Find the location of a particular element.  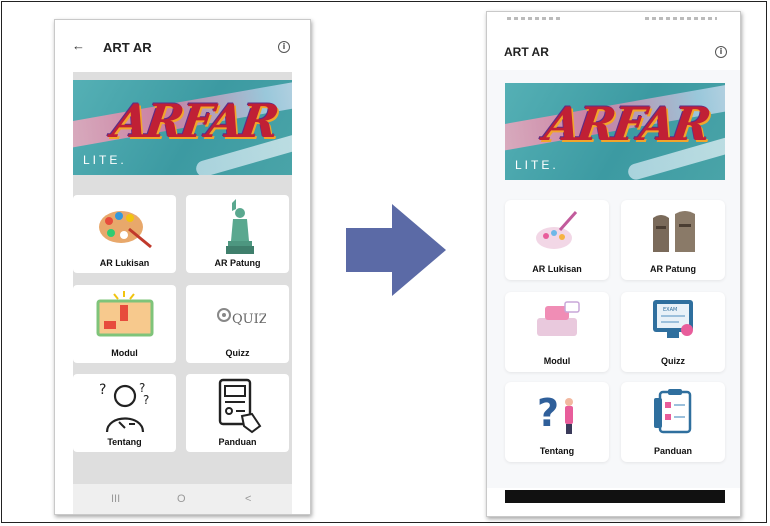

question-person-icon: ? is located at coordinates (555, 413).